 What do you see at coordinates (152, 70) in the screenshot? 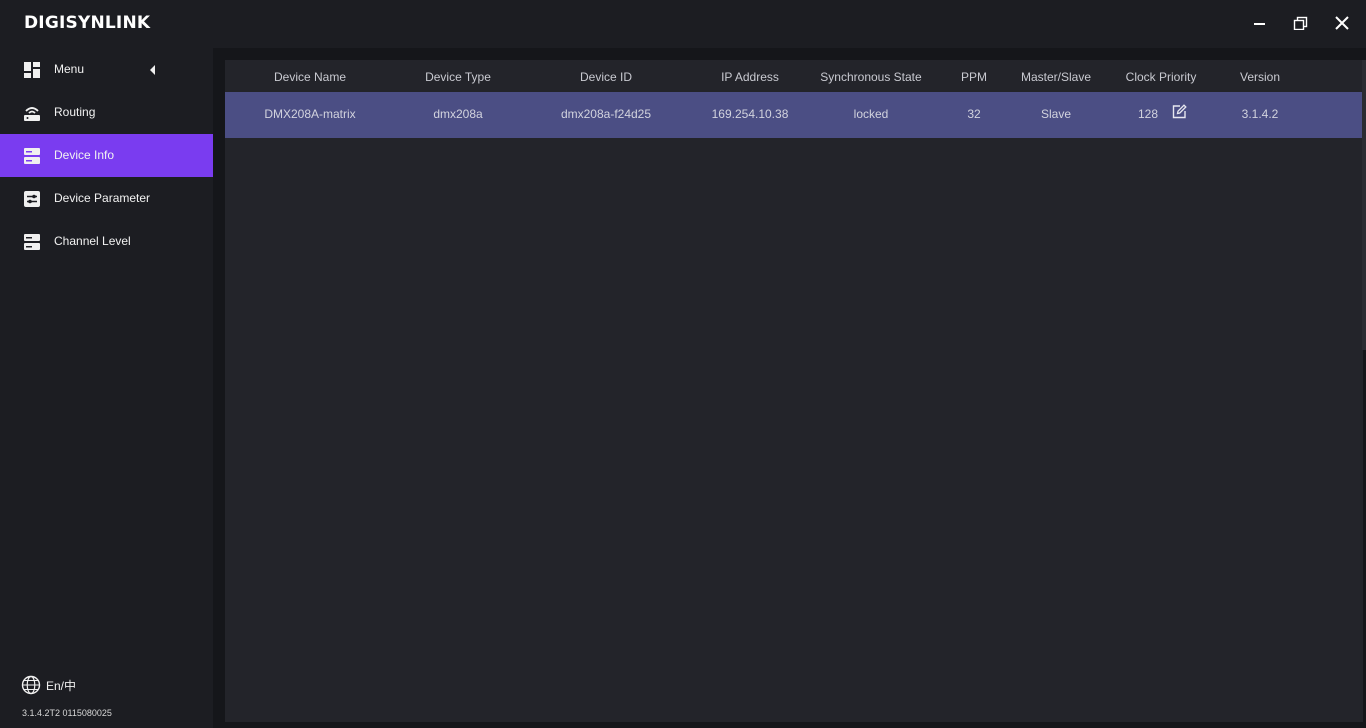
I see `collapse-arrow-icon` at bounding box center [152, 70].